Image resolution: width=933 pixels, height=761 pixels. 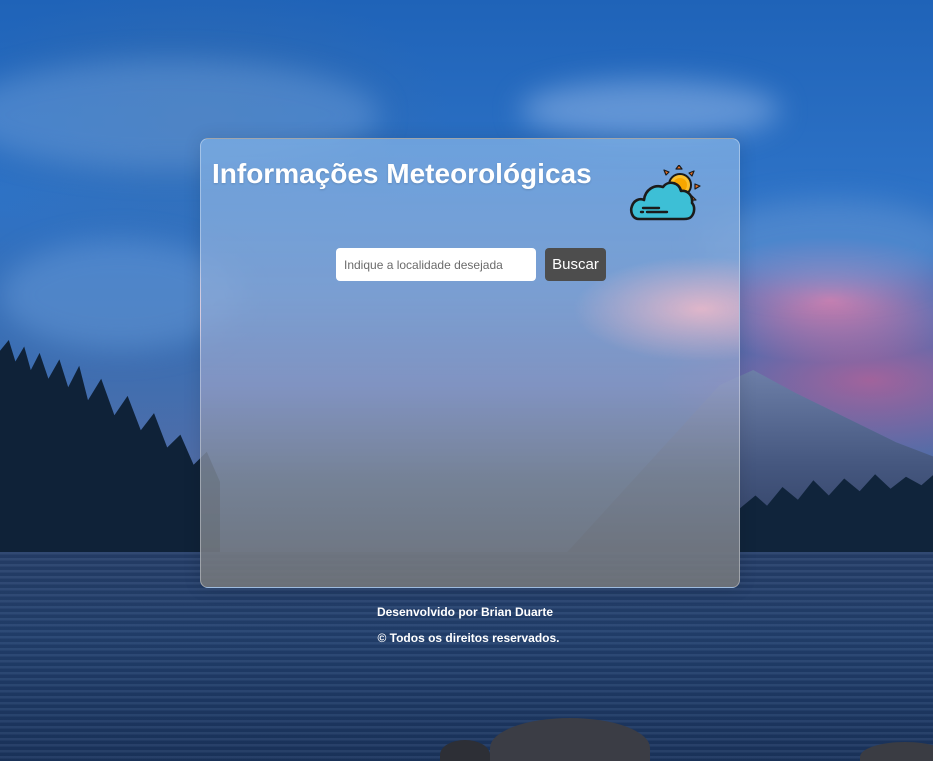 I want to click on footer-copyright: © Todos os direitos reservados., so click(x=468, y=638).